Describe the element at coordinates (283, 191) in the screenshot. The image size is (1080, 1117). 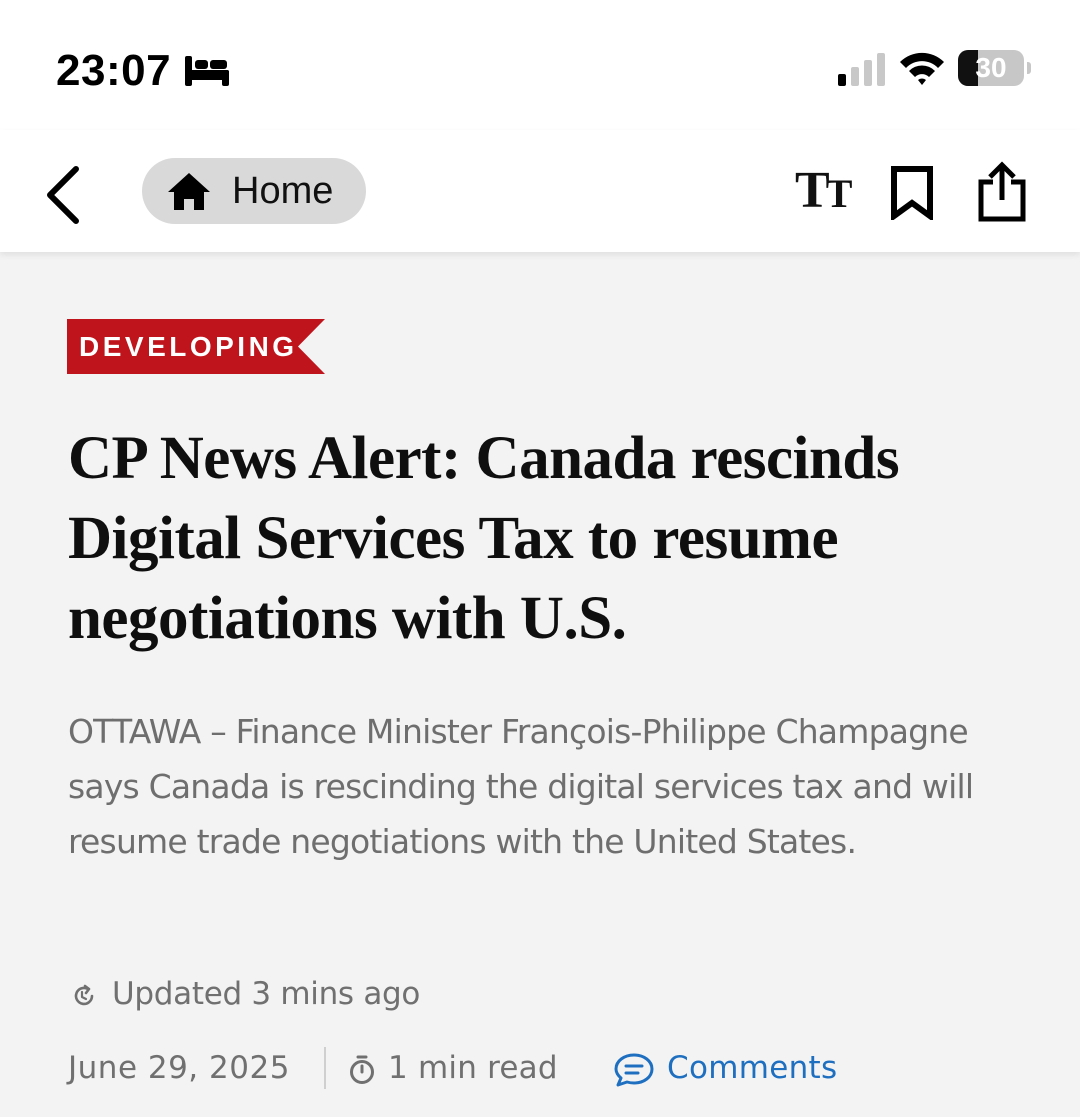
I see `home-label: Home` at that location.